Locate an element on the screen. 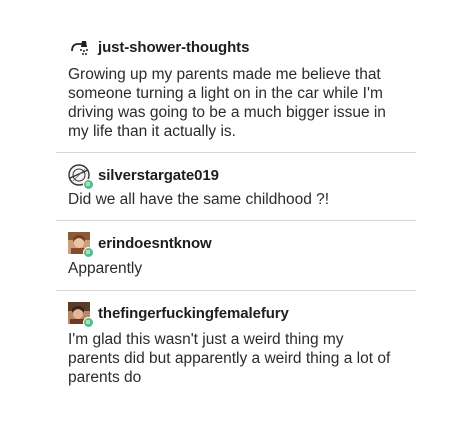 The height and width of the screenshot is (445, 474). shower-head-icon is located at coordinates (79, 47).